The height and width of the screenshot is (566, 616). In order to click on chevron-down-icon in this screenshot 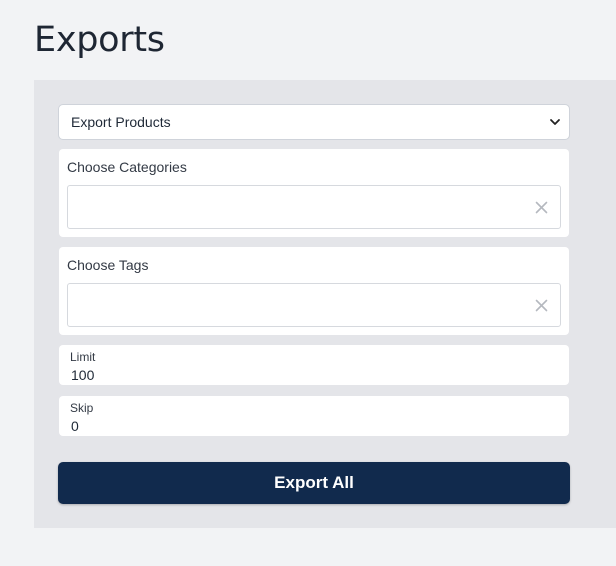, I will do `click(555, 122)`.